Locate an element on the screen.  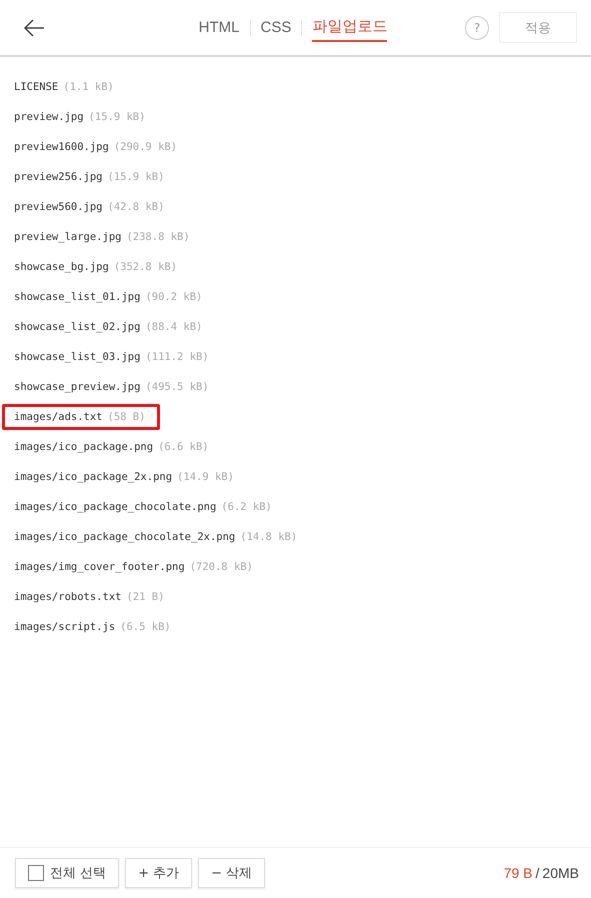
file-item: LICENSE (1.1 kB) is located at coordinates (65, 87).